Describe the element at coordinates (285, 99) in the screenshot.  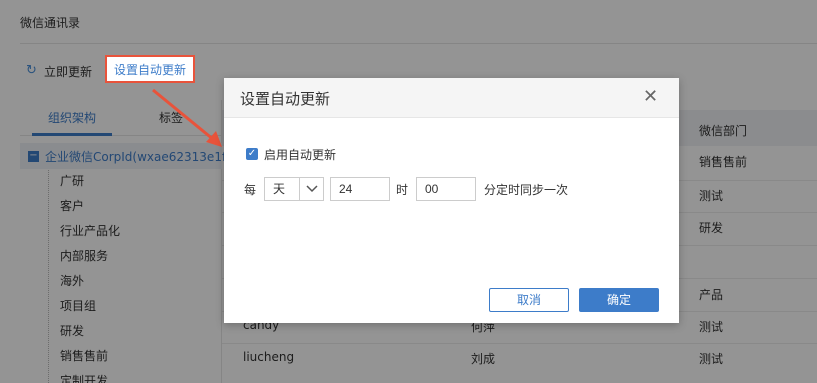
I see `dialog-title: 设置自动更新` at that location.